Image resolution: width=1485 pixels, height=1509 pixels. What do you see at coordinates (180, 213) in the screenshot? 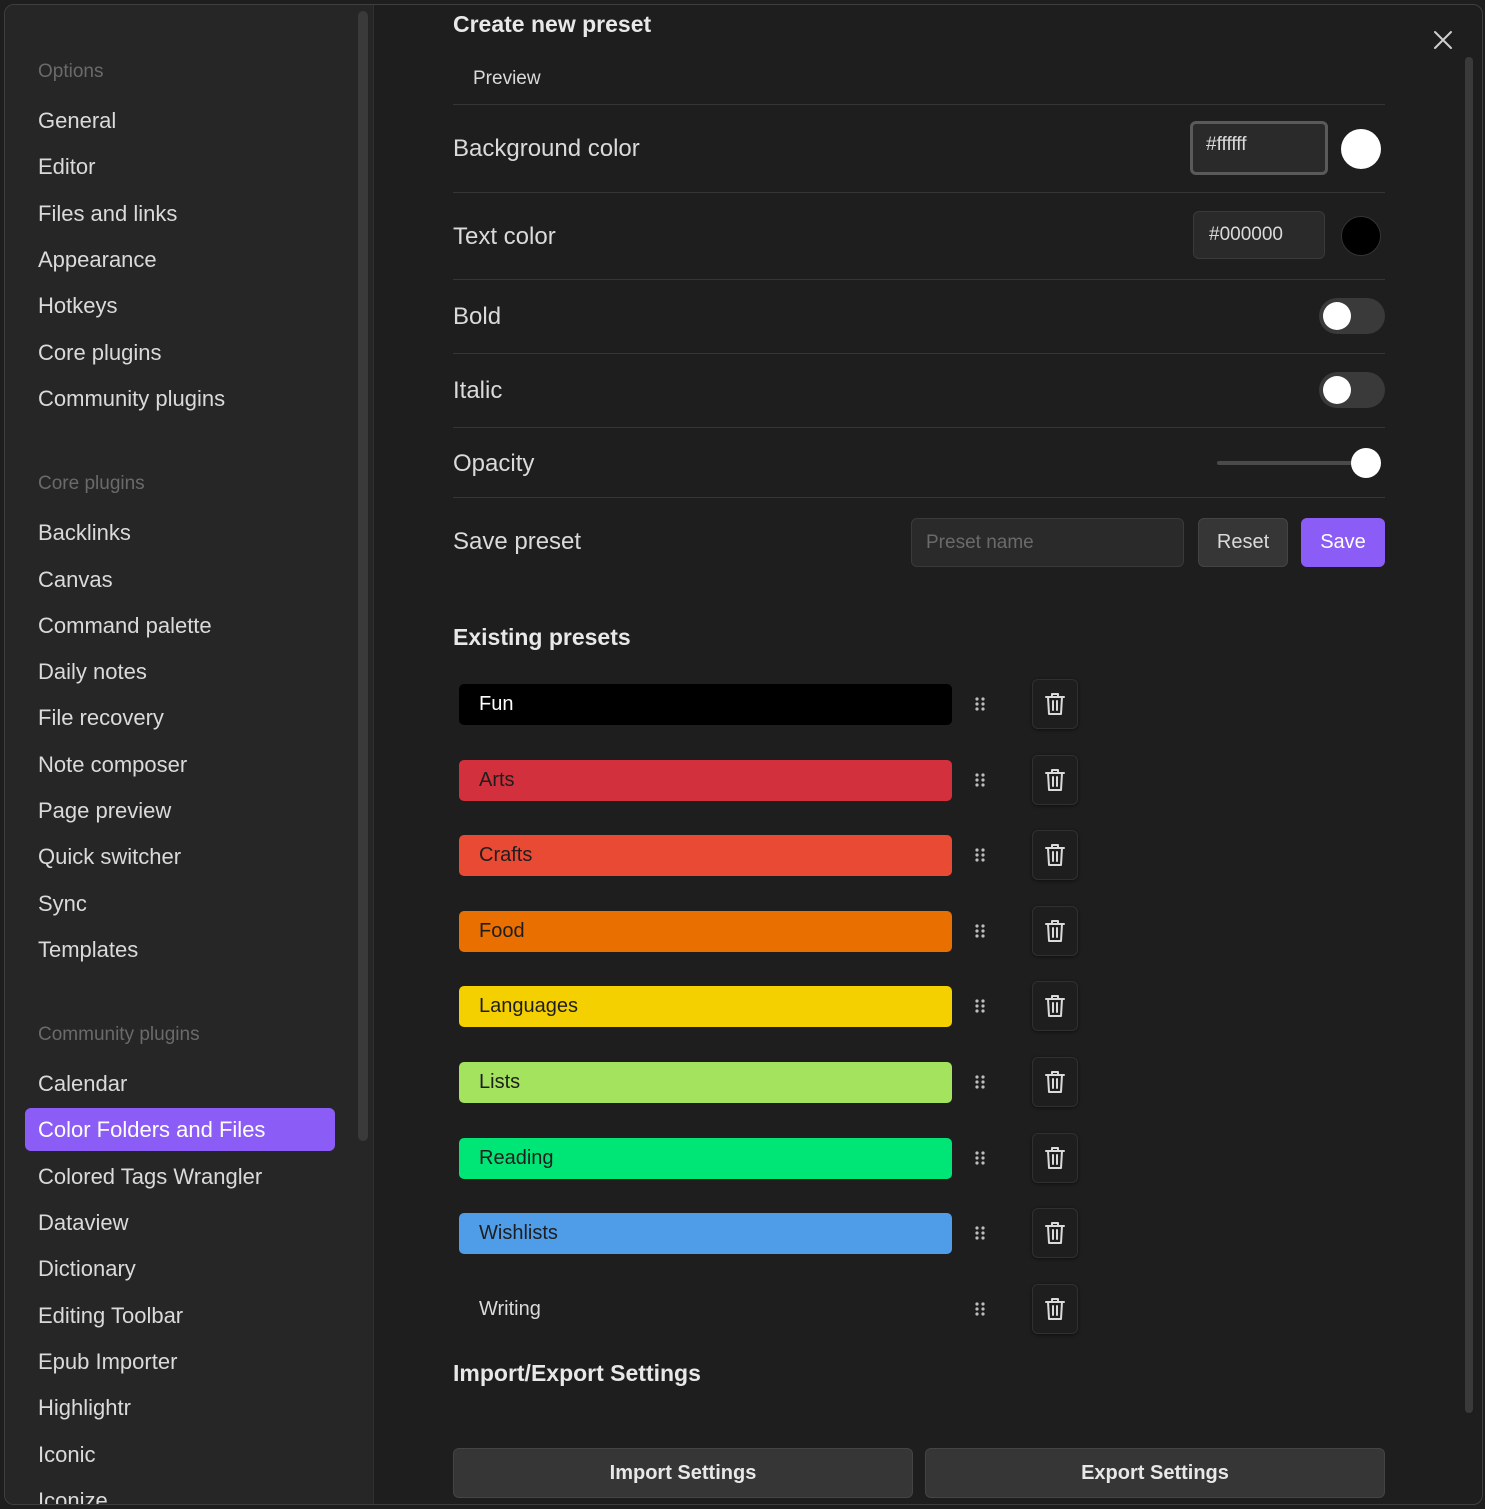
I see `sidebar-item-files-and-links: Files and links` at bounding box center [180, 213].